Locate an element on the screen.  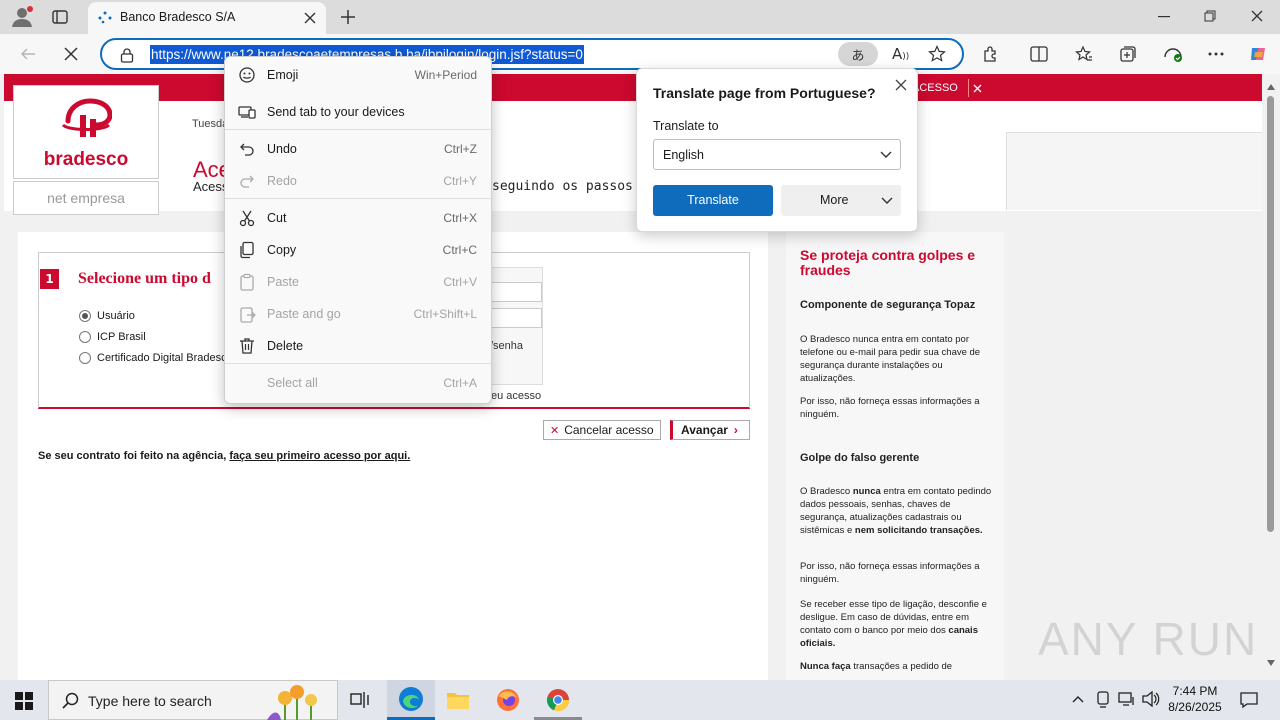
copilot-icon is located at coordinates (1258, 54).